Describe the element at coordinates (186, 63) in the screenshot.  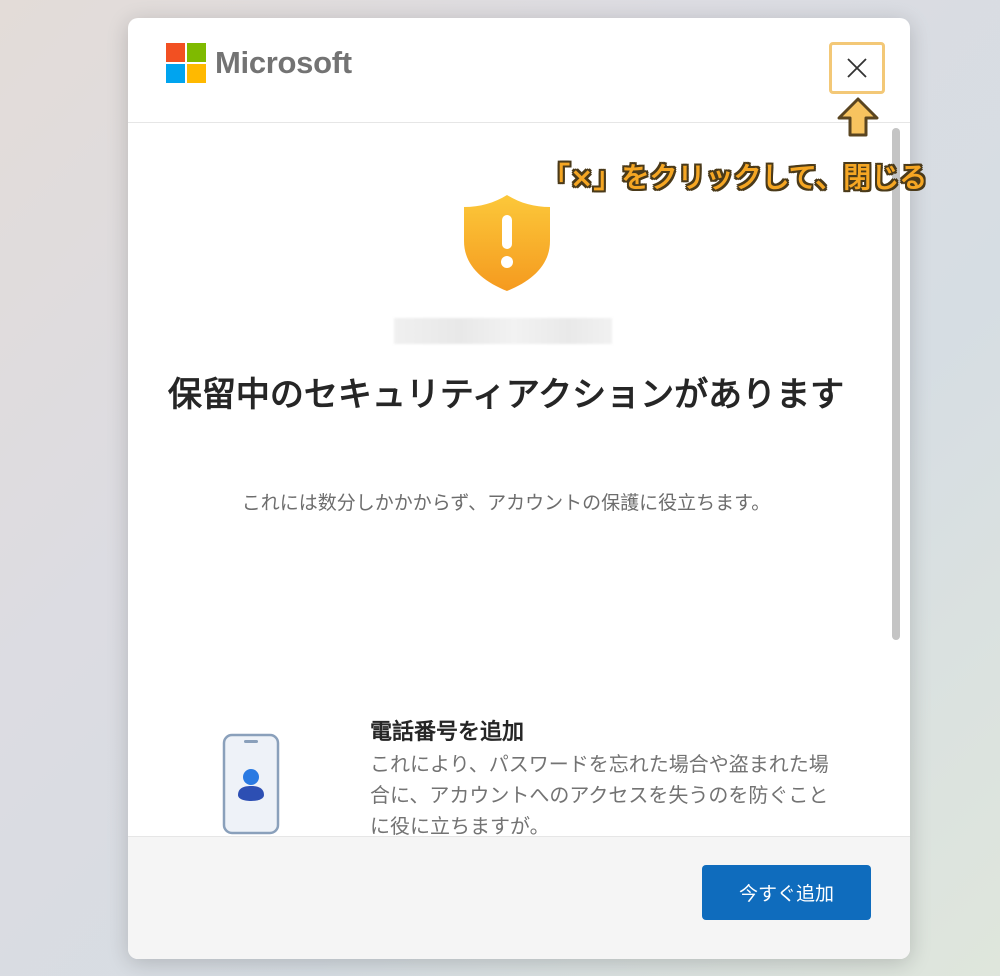
I see `microsoft-logo-icon` at that location.